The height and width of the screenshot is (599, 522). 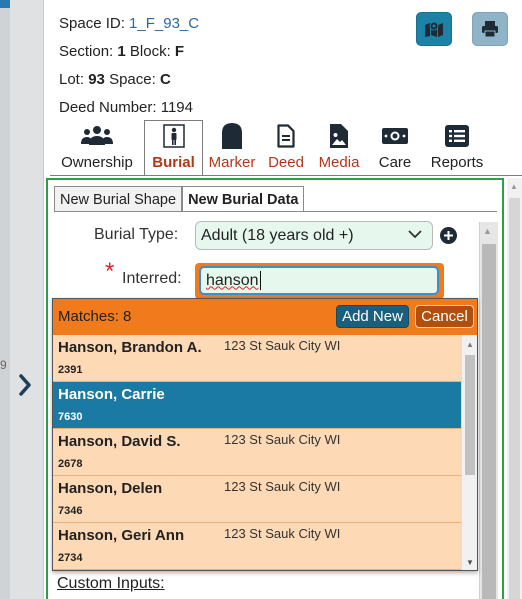 What do you see at coordinates (457, 136) in the screenshot?
I see `list-icon` at bounding box center [457, 136].